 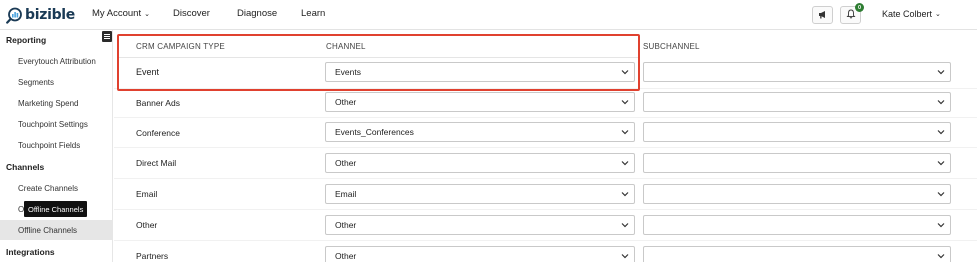 I want to click on sidebar-item-create-channels: Create Channels, so click(x=56, y=188).